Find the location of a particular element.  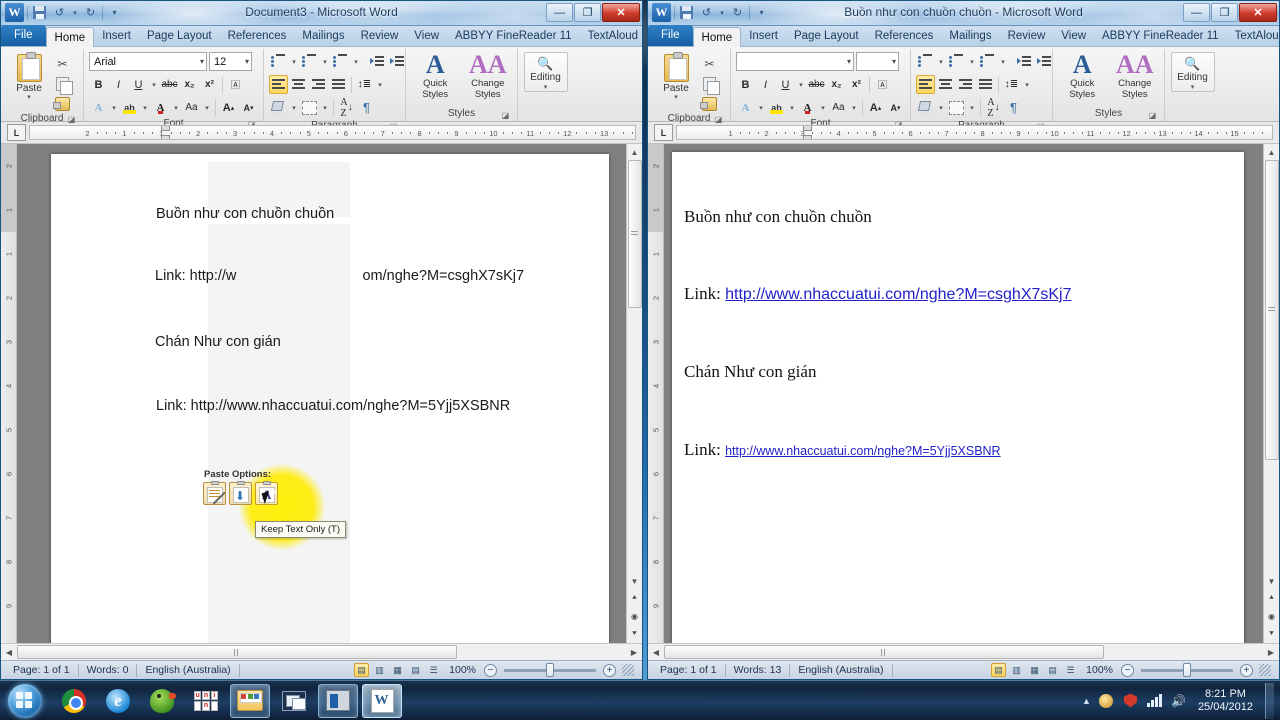

paste-button: Paste ▾ is located at coordinates (29, 76).